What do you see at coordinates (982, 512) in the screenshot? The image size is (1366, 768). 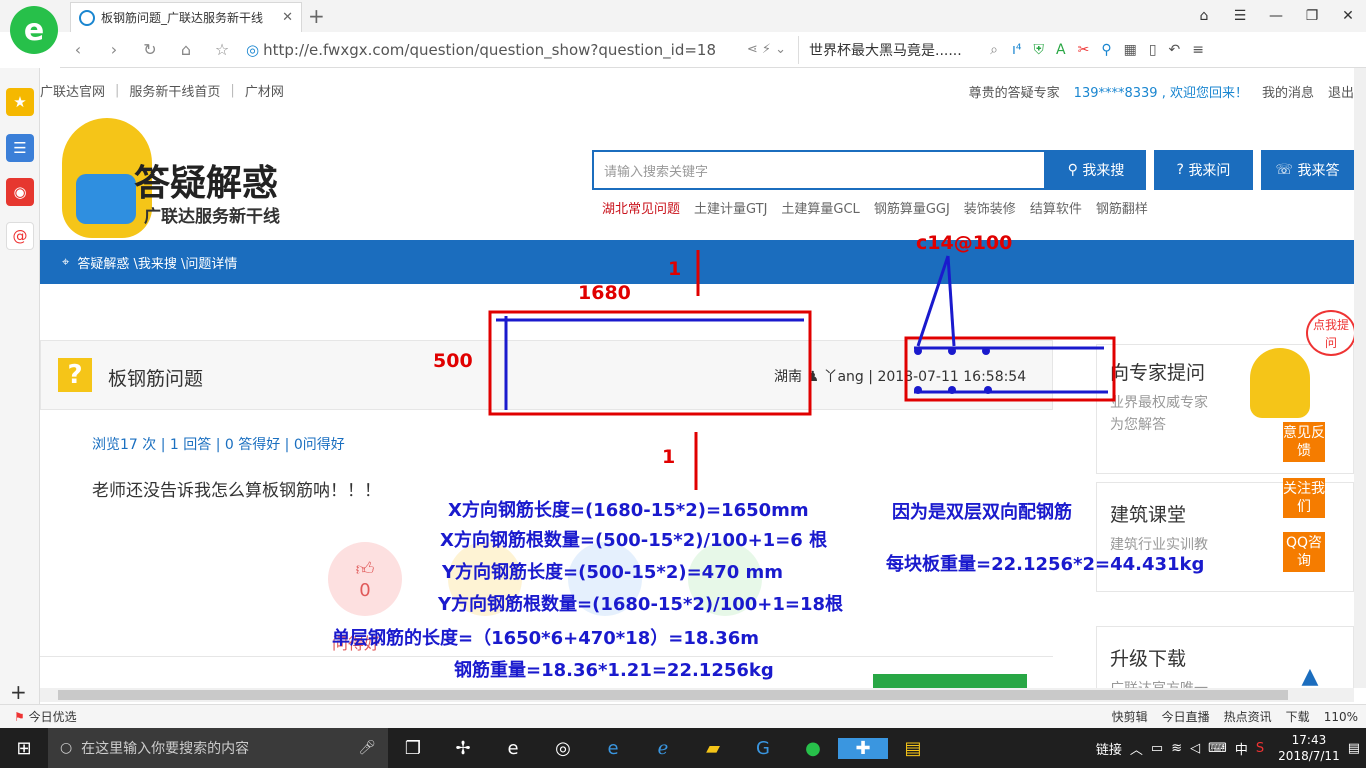 I see `note-double-layer: 因为是双层双向配钢筋` at bounding box center [982, 512].